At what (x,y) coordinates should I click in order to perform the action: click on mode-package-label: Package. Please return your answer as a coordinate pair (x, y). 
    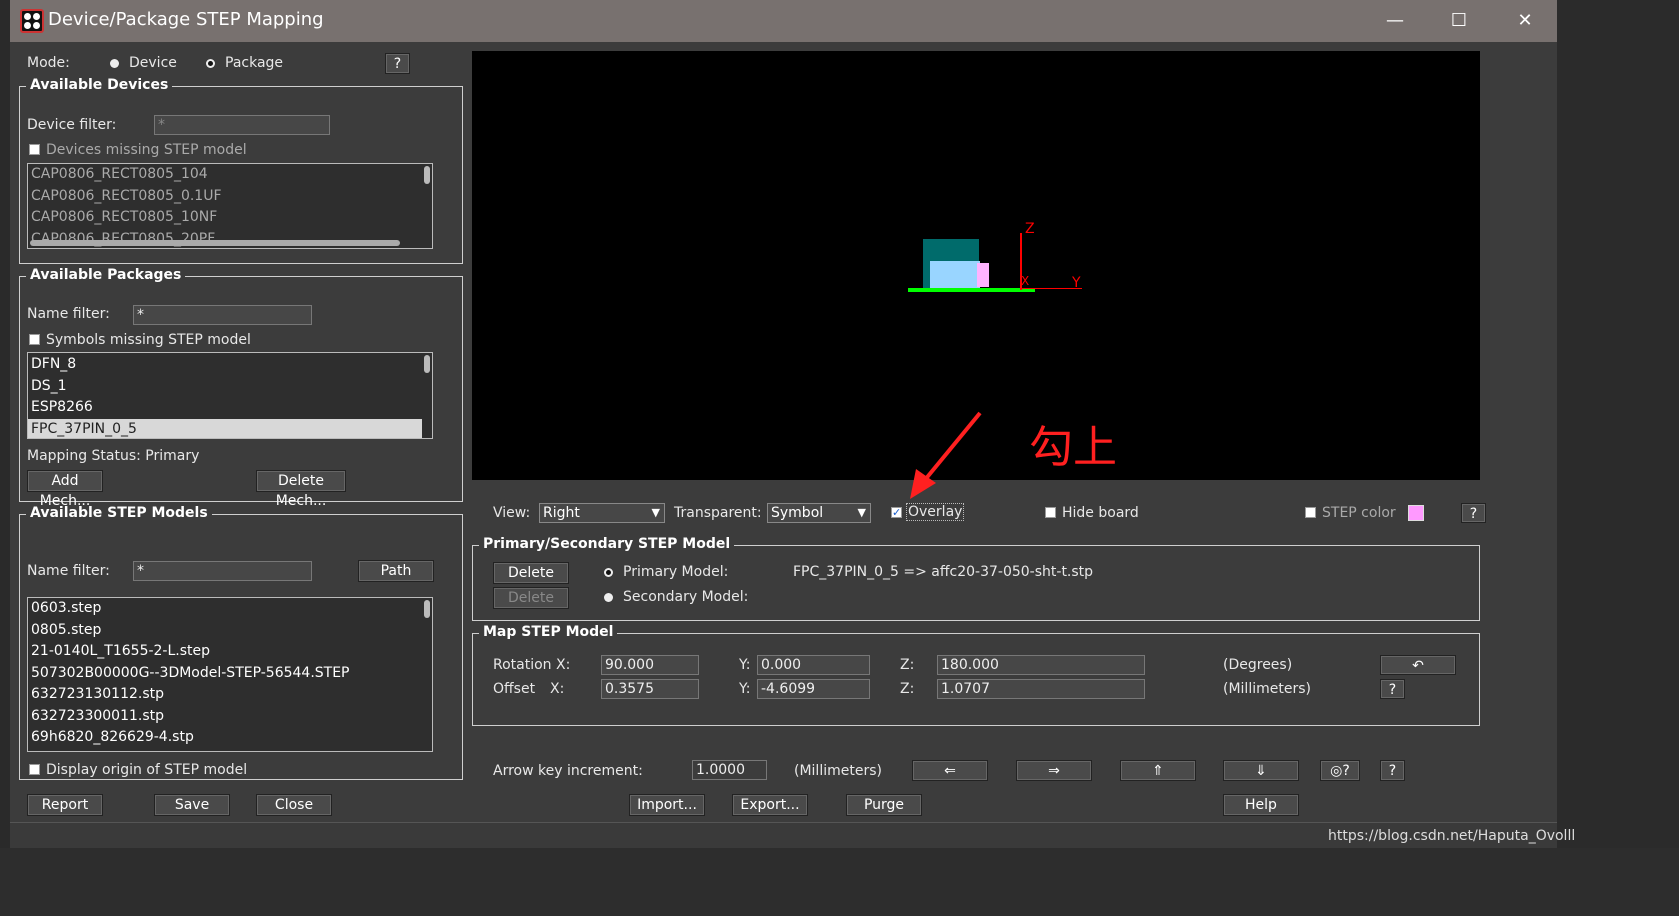
    Looking at the image, I should click on (254, 63).